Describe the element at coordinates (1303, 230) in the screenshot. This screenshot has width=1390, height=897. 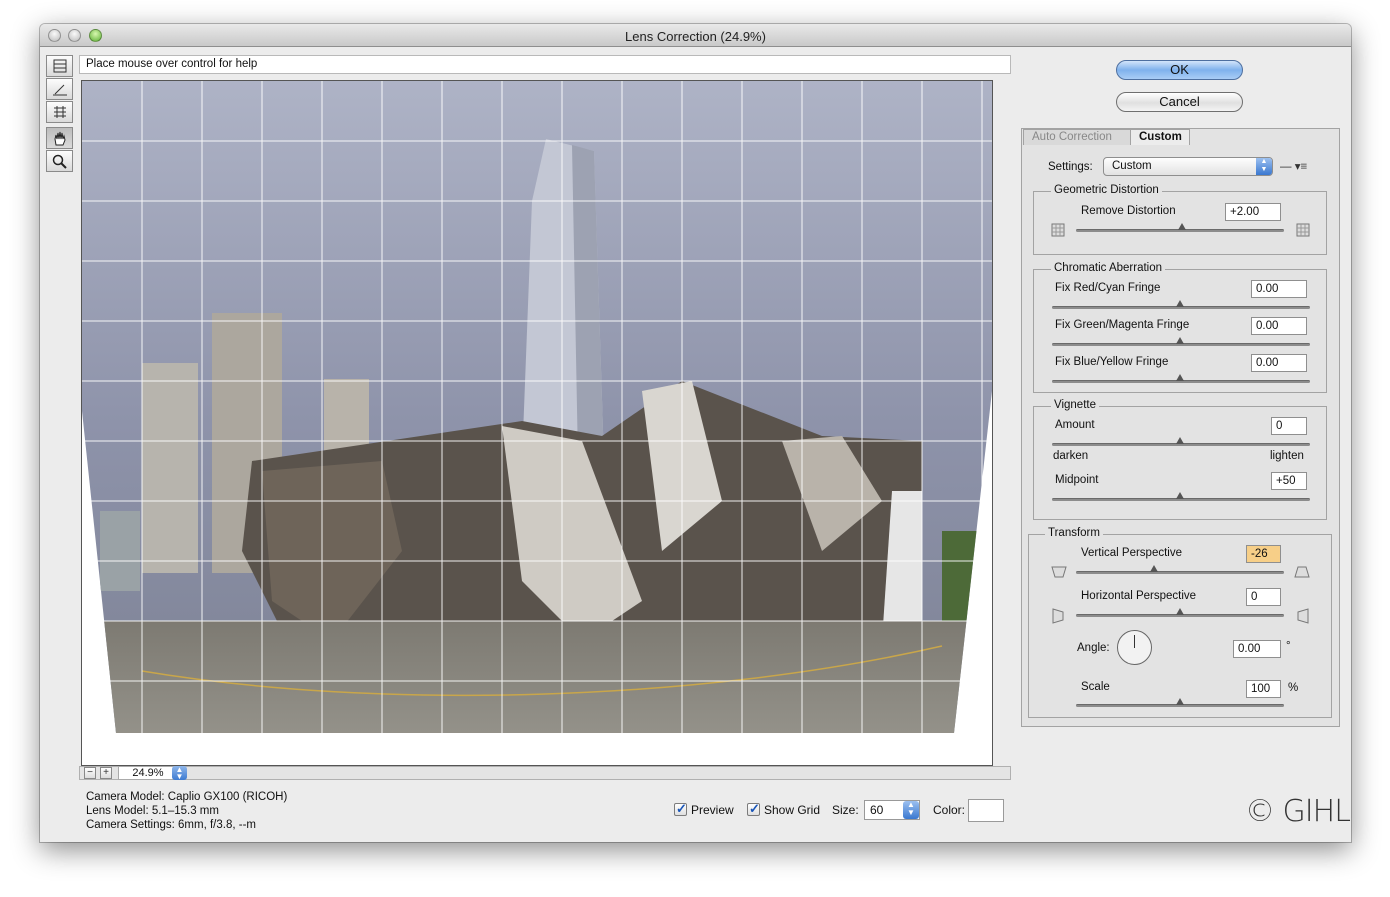
I see `barrel-icon` at that location.